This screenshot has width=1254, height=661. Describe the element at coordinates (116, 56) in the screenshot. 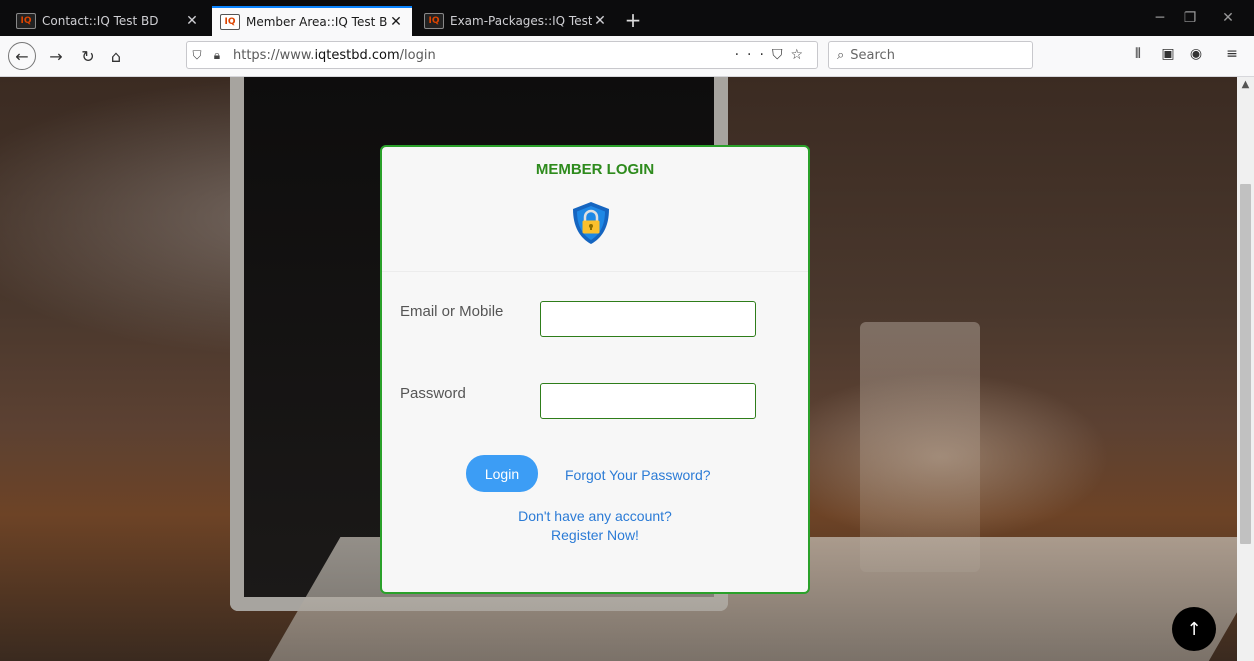

I see `home-button: ⌂` at that location.